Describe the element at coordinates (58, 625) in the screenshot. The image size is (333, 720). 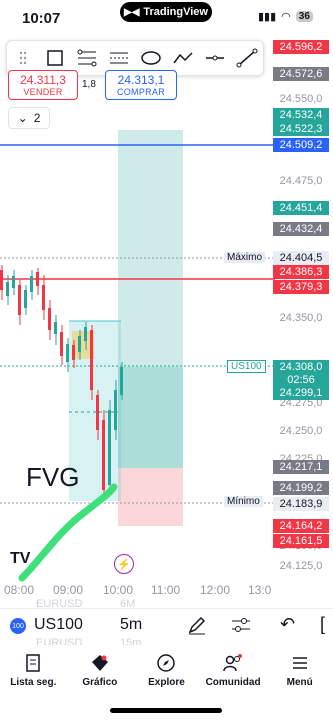
I see `symbol-name: US100` at that location.